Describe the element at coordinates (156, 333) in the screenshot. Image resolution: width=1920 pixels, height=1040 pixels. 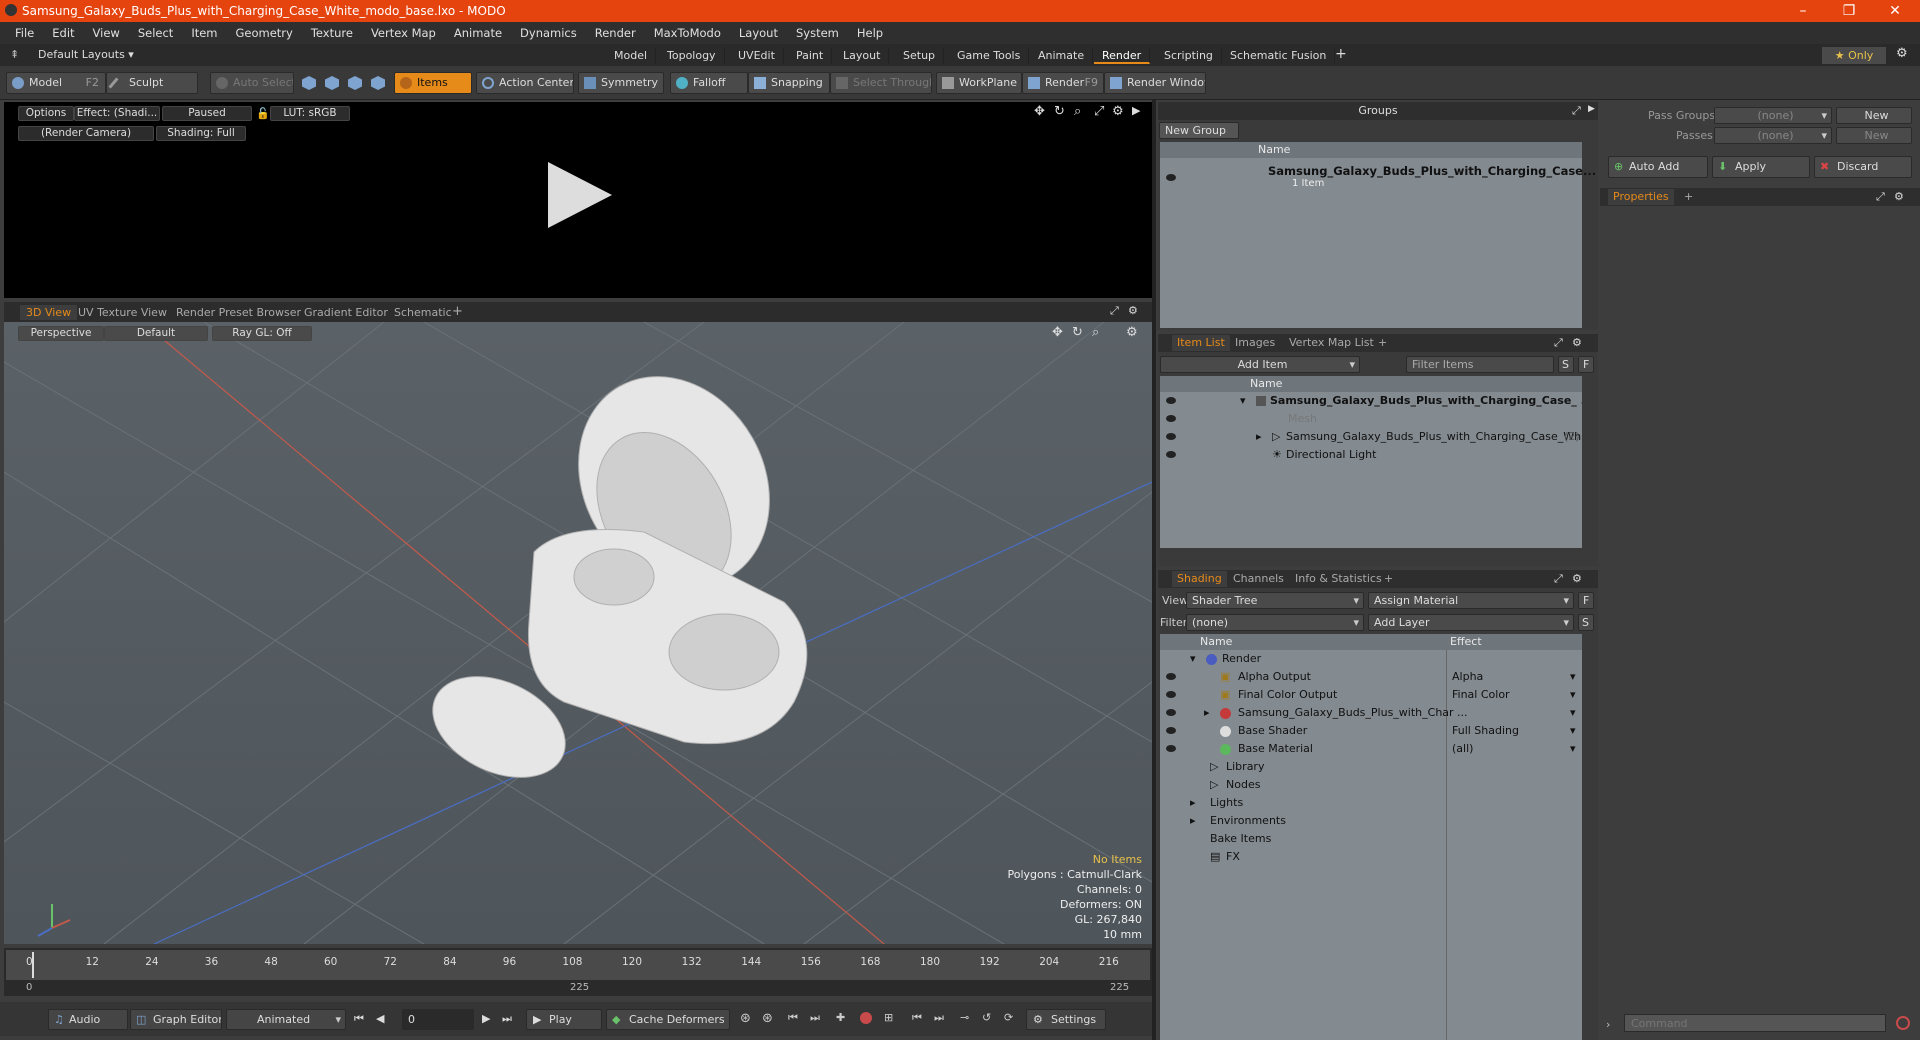
I see `default-style-dropdown: Default` at that location.